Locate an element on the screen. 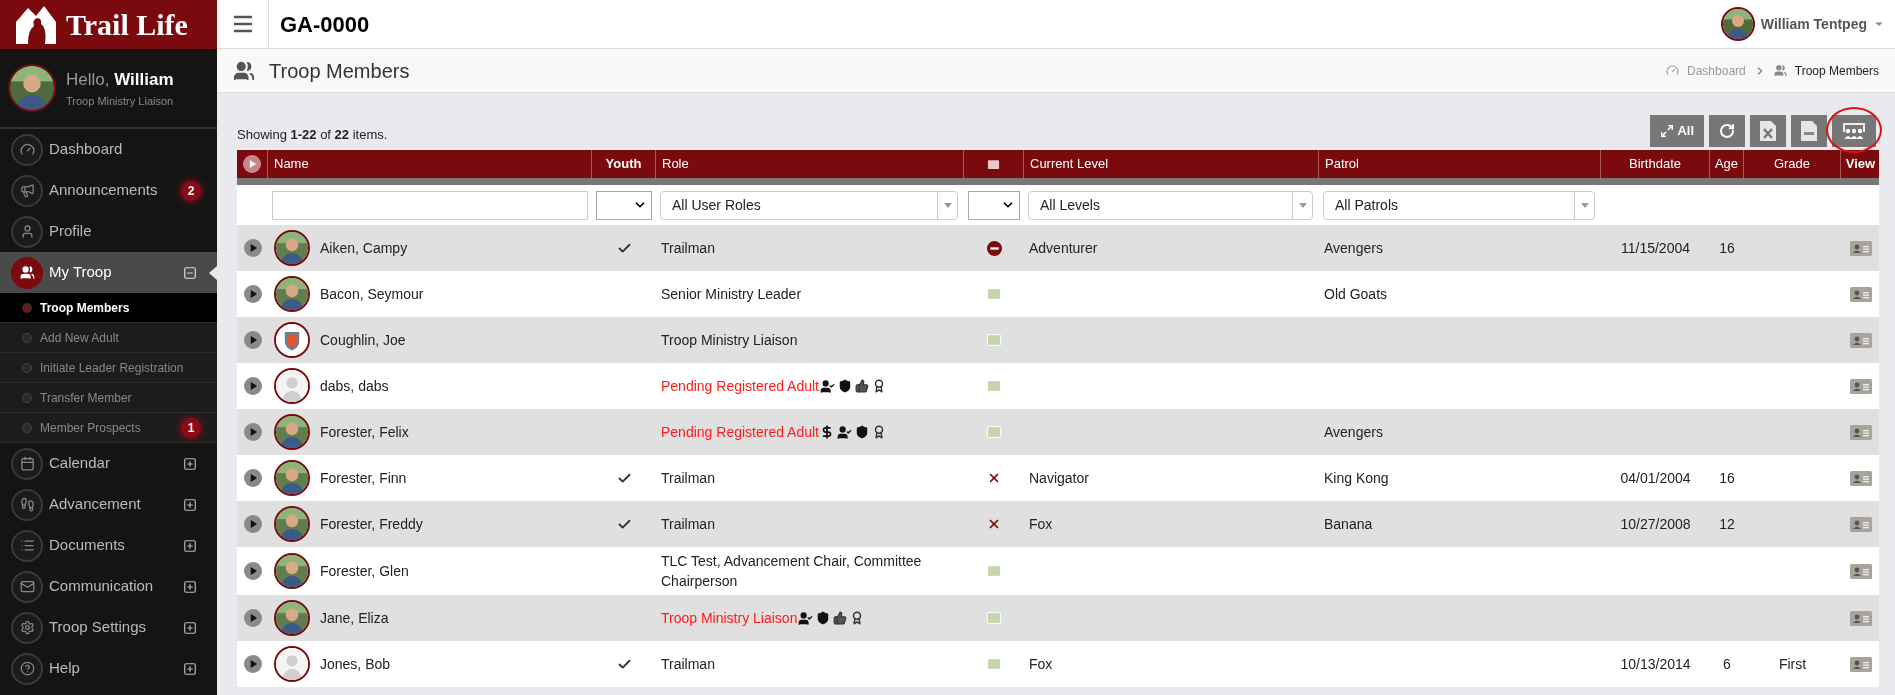 The image size is (1895, 695). member-role: Trailman is located at coordinates (688, 478).